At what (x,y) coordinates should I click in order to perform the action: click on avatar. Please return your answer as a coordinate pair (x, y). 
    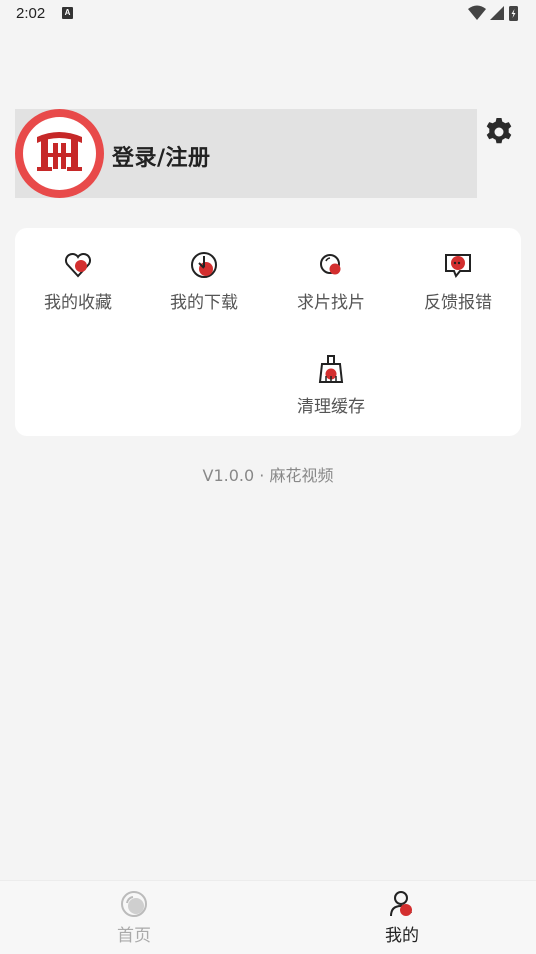
    Looking at the image, I should click on (59, 153).